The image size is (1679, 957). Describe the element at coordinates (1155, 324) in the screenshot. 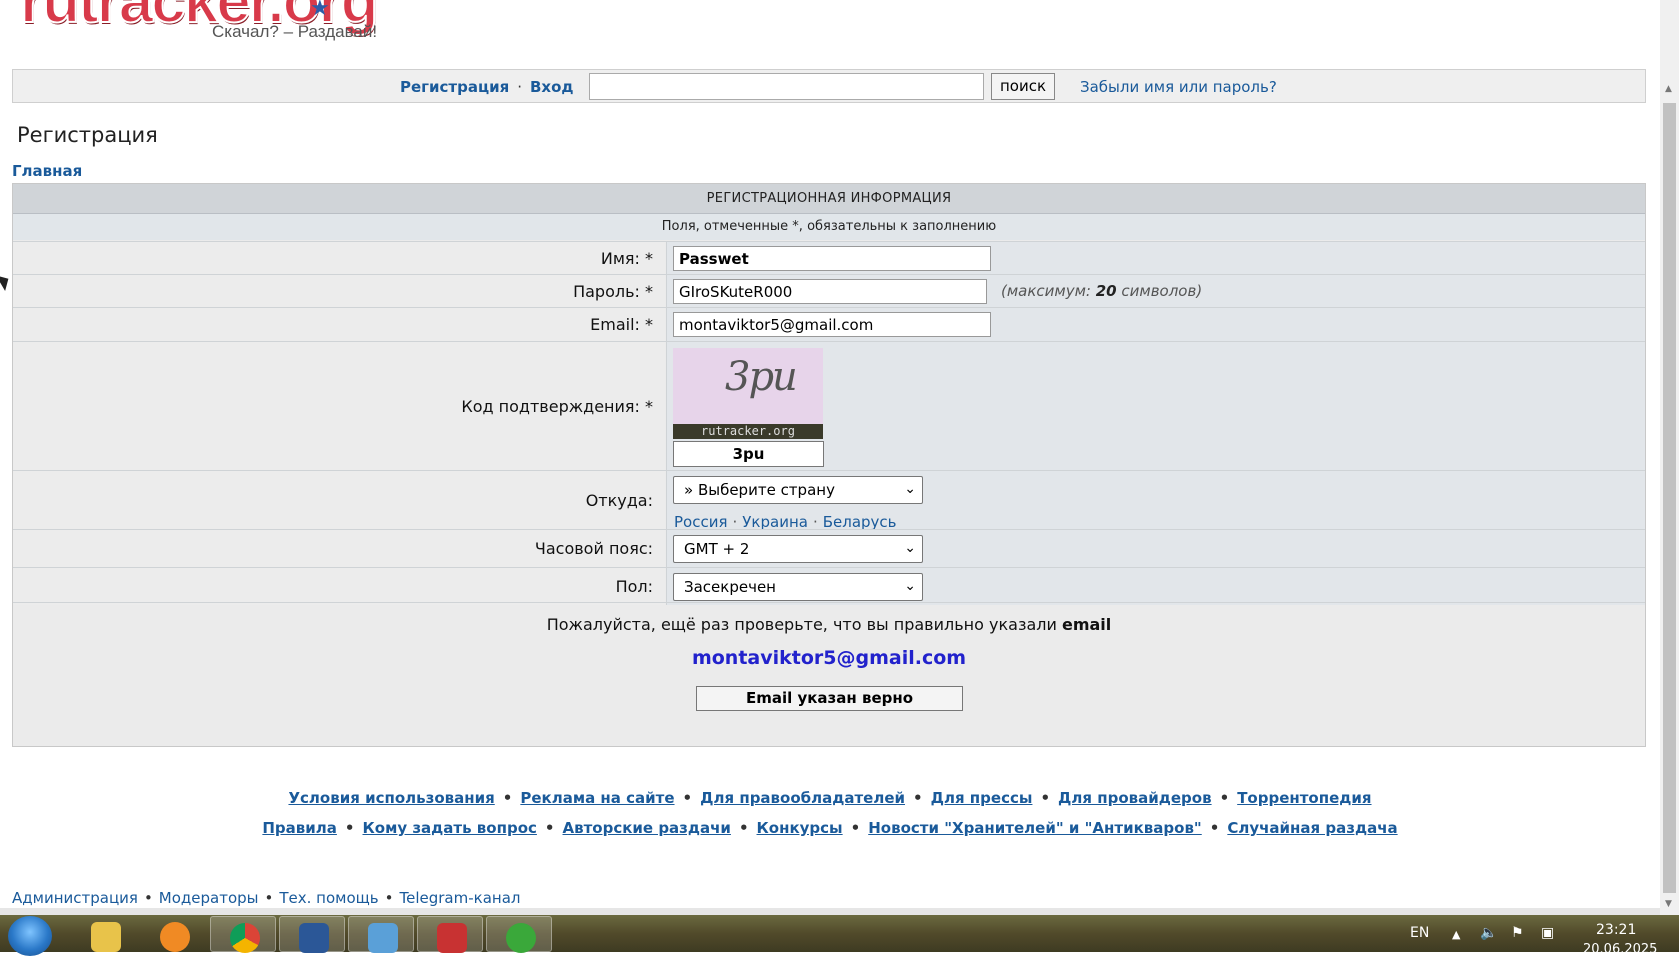

I see `email-cell` at that location.